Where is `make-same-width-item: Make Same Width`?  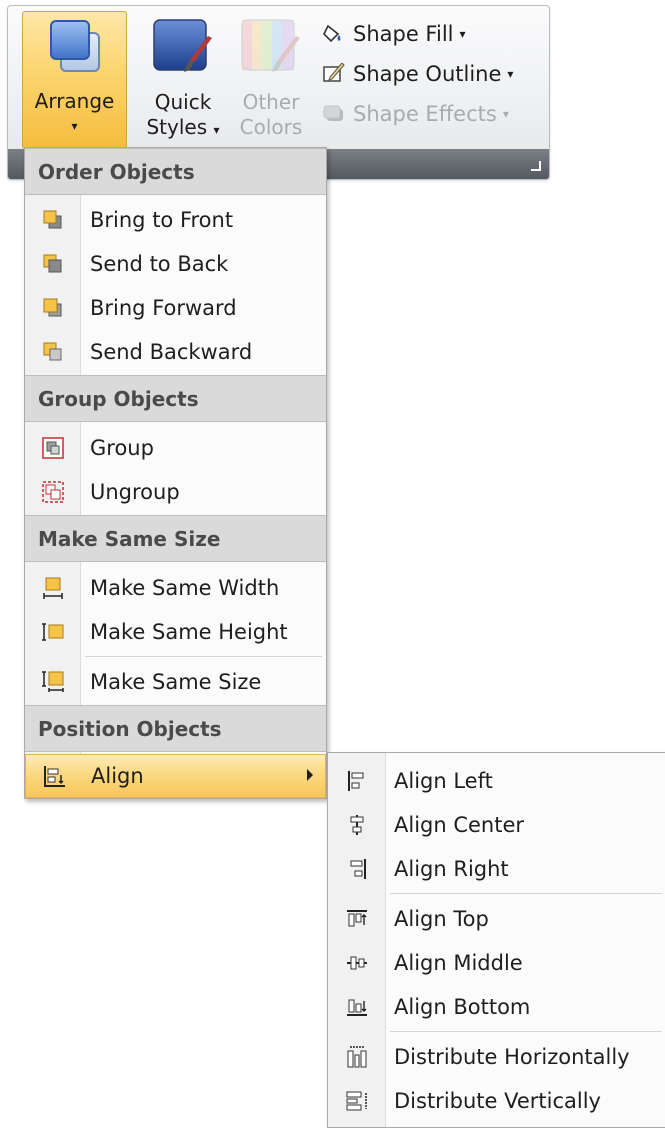 make-same-width-item: Make Same Width is located at coordinates (175, 588).